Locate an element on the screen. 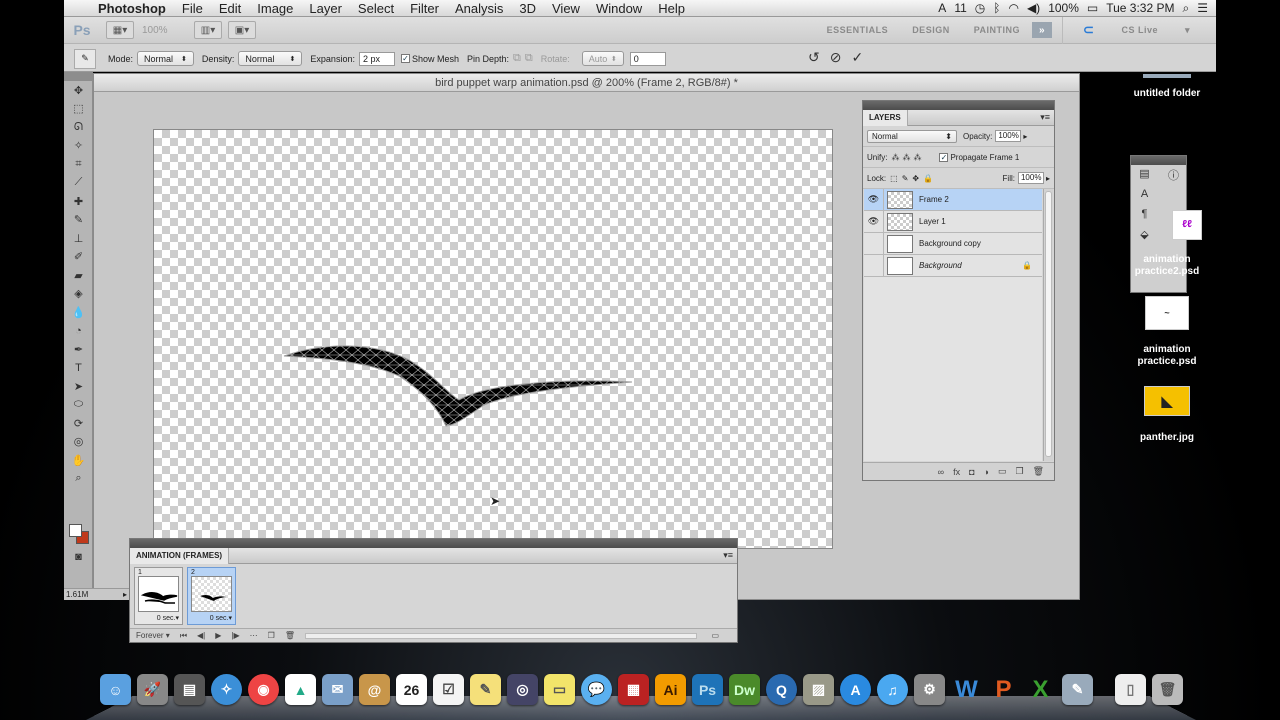  workspace-design: DESIGN is located at coordinates (931, 30).